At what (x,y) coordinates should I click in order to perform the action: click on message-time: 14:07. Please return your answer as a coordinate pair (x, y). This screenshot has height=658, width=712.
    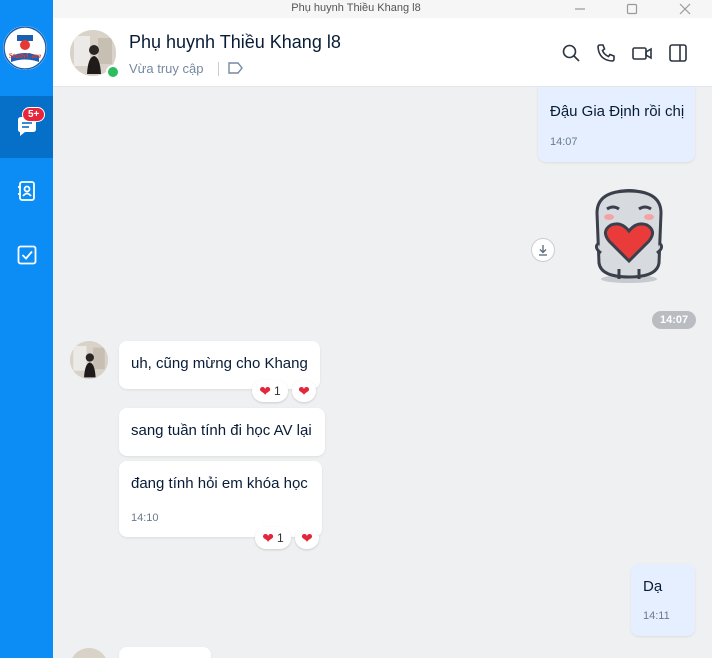
    Looking at the image, I should click on (564, 142).